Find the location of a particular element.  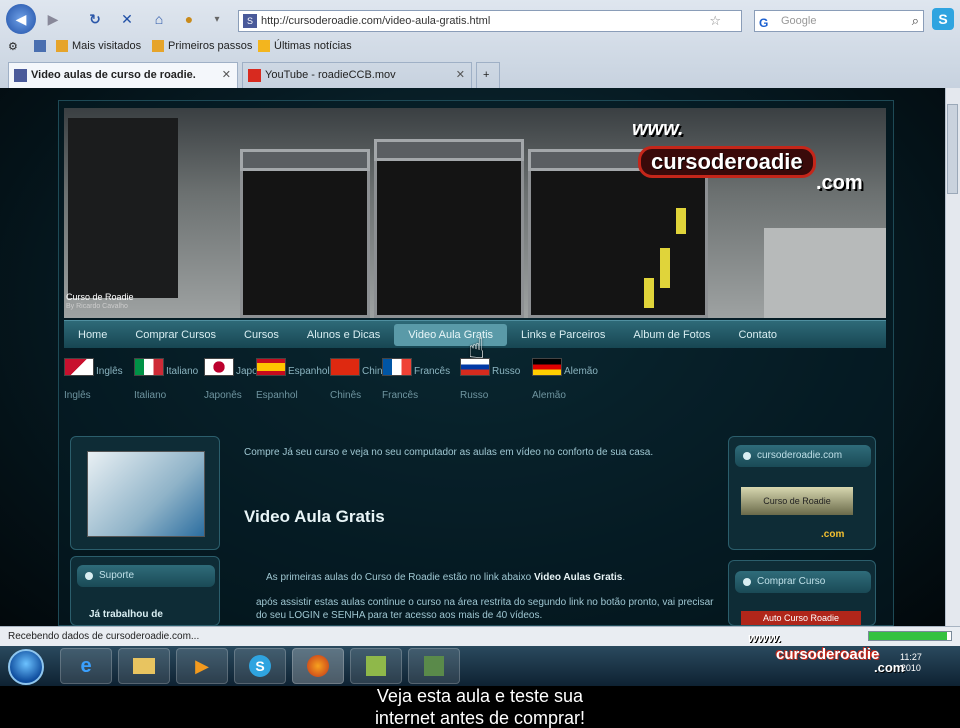

promo-box-header: cursoderoadie.com is located at coordinates (803, 456).